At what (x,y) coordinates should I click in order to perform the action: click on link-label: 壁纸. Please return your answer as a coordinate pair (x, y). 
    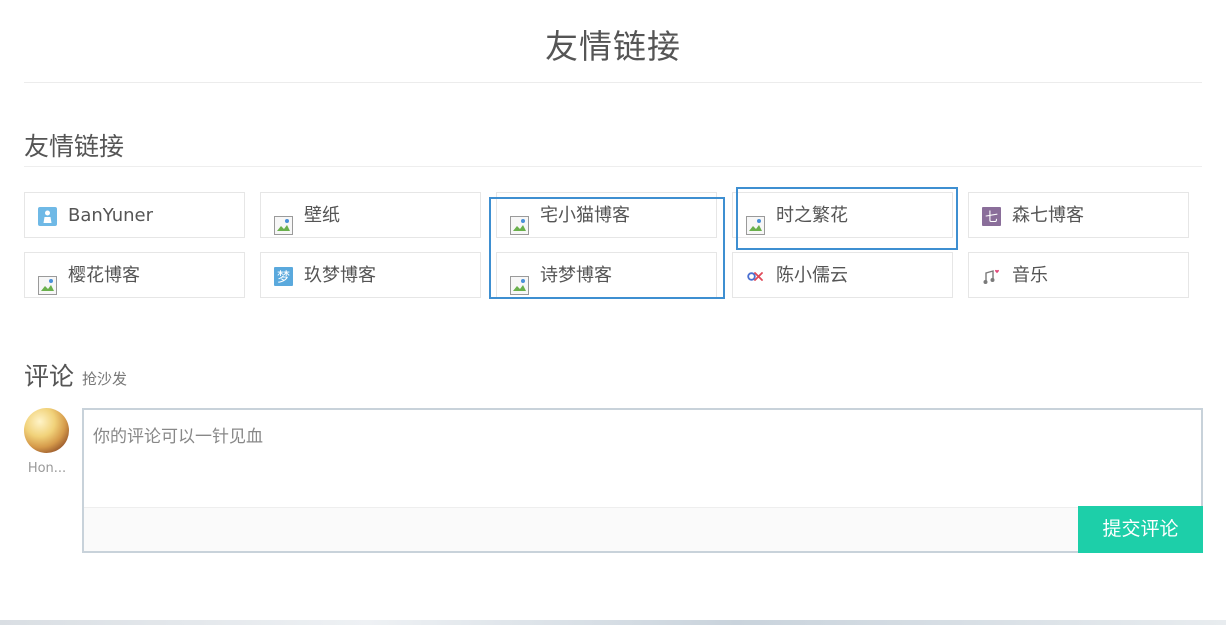
    Looking at the image, I should click on (322, 215).